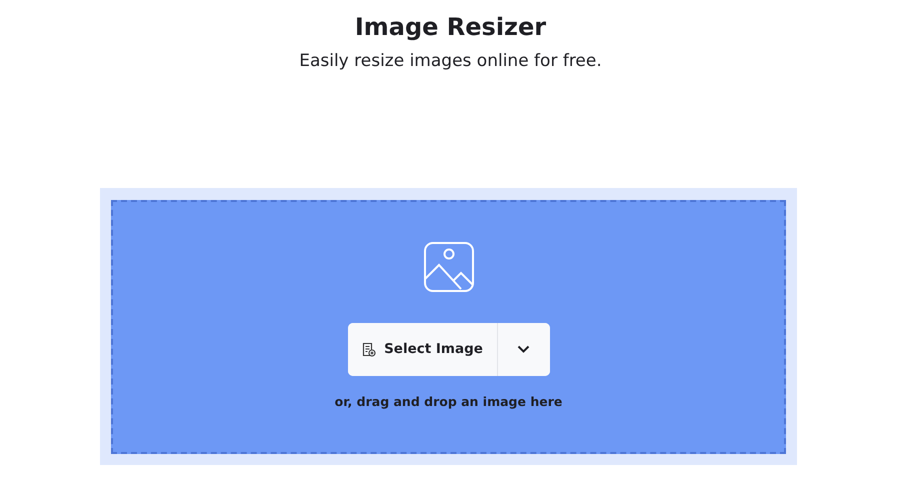 The image size is (901, 499). What do you see at coordinates (423, 349) in the screenshot?
I see `select-image-button: Select Image` at bounding box center [423, 349].